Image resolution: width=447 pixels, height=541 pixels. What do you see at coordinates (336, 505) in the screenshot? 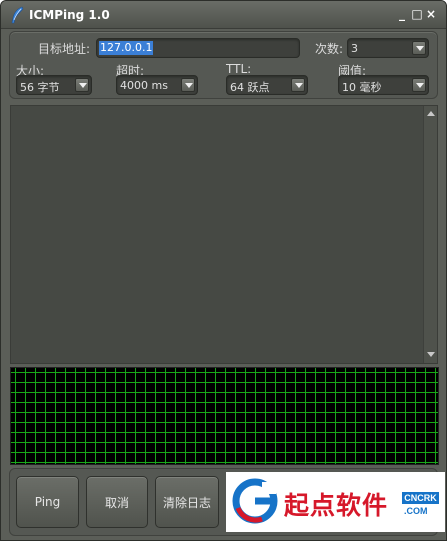
I see `watermark-text: 起点软件` at bounding box center [336, 505].